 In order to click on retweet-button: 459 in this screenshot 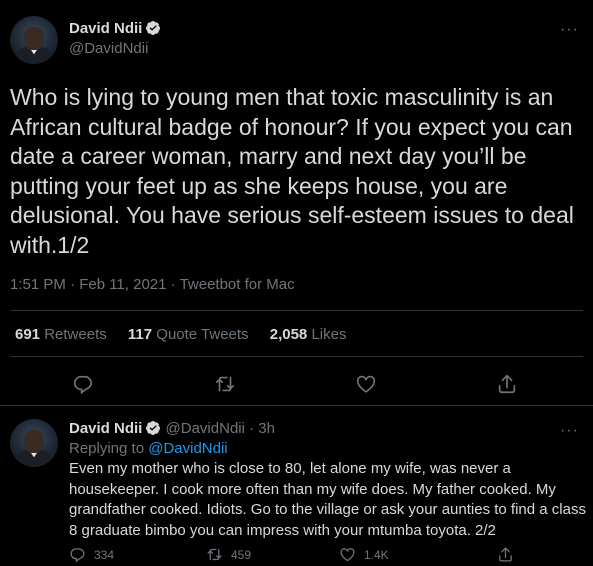, I will do `click(228, 554)`.